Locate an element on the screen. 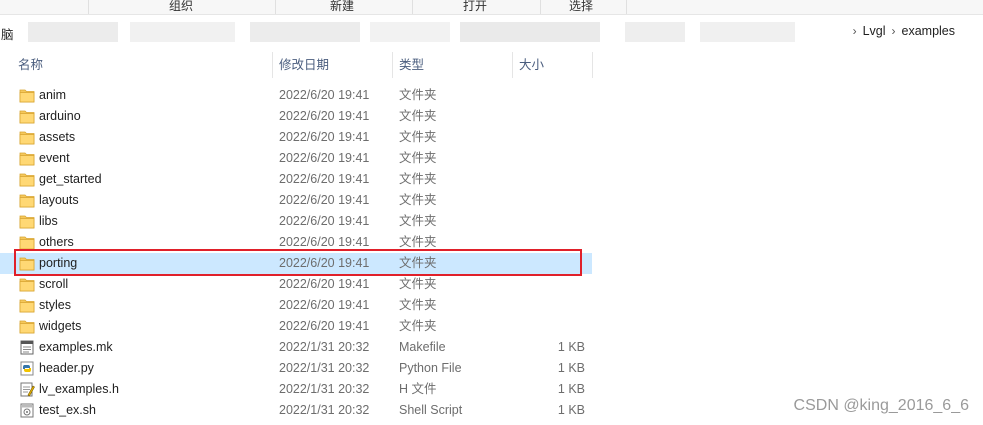 This screenshot has width=983, height=425. breadcrumb: › Lvgl › examples is located at coordinates (904, 31).